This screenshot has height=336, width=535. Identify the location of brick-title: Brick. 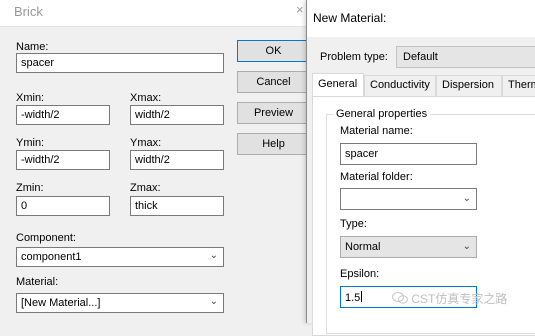
(28, 11).